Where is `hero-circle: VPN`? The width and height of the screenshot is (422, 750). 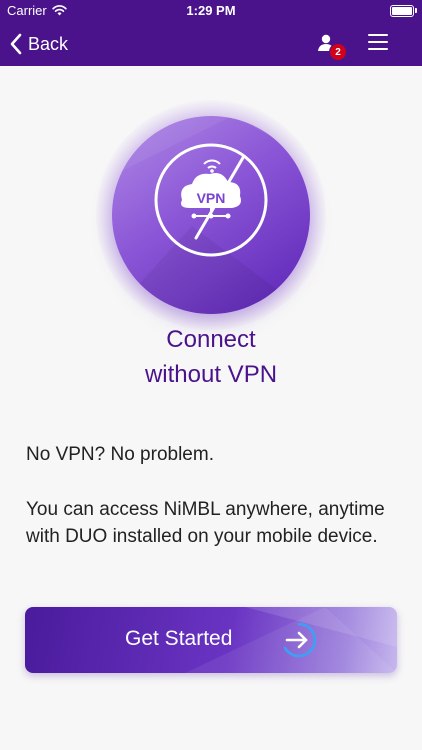 hero-circle: VPN is located at coordinates (211, 215).